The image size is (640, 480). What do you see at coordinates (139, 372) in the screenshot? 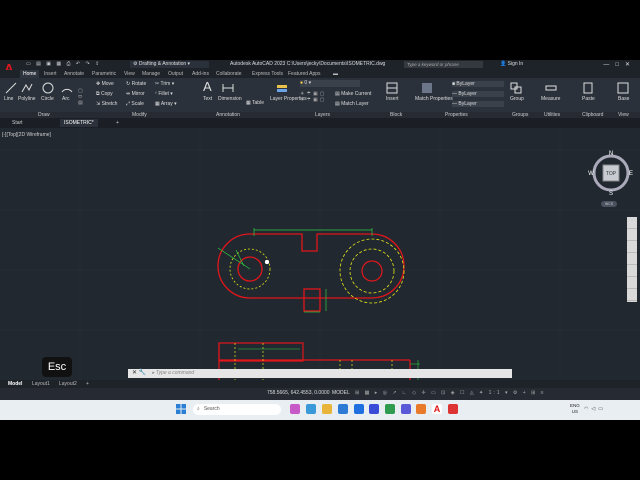
I see `command-close-icon: ✕ 🔧` at bounding box center [139, 372].